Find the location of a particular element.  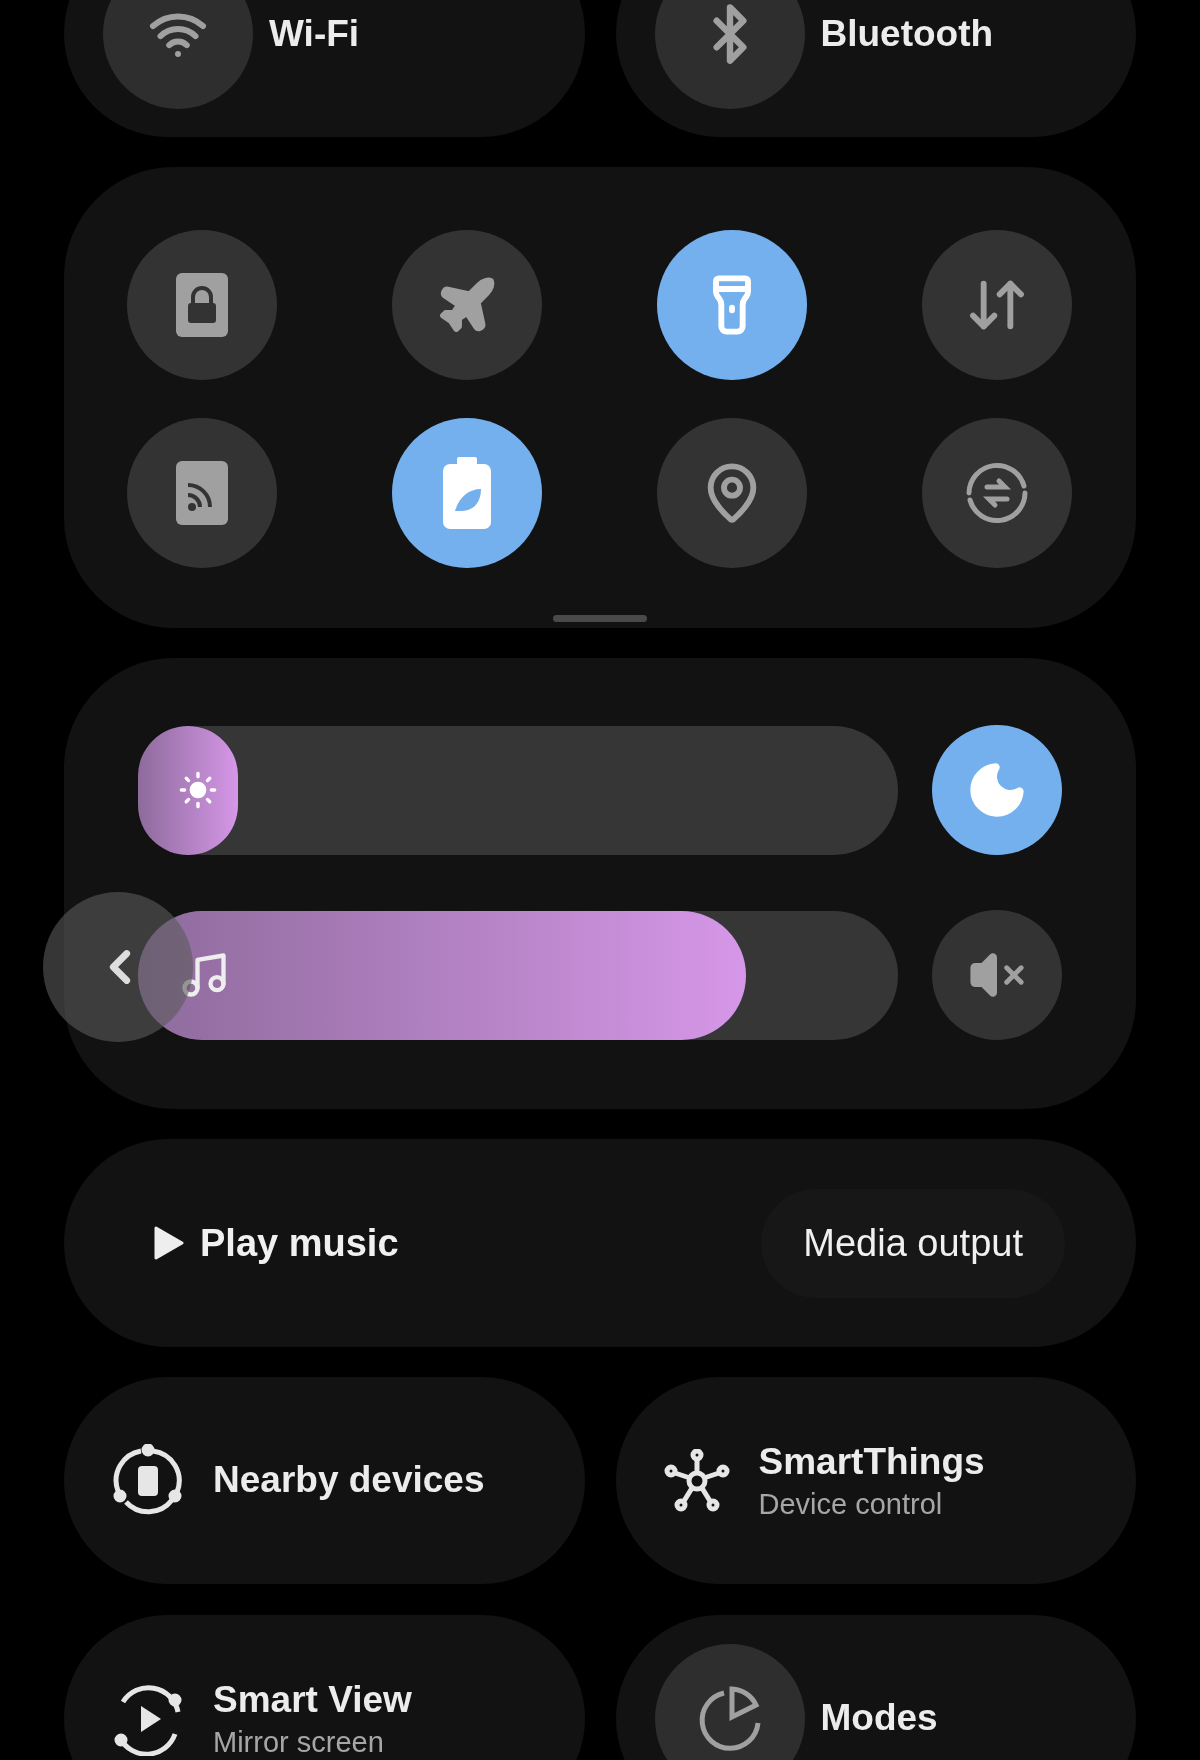

cast-icon is located at coordinates (202, 493).